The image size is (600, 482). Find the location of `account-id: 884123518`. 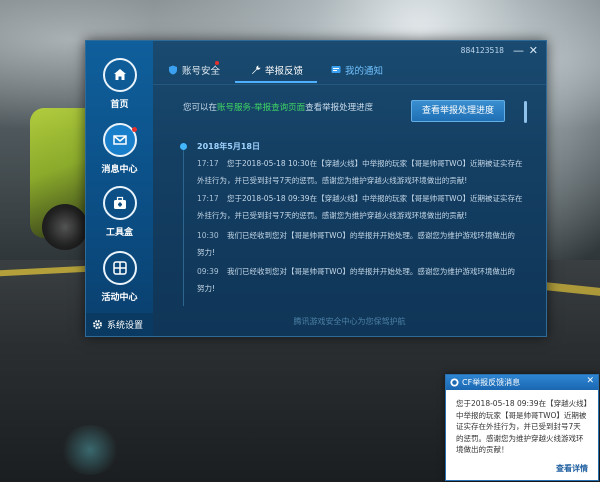

account-id: 884123518 is located at coordinates (482, 50).